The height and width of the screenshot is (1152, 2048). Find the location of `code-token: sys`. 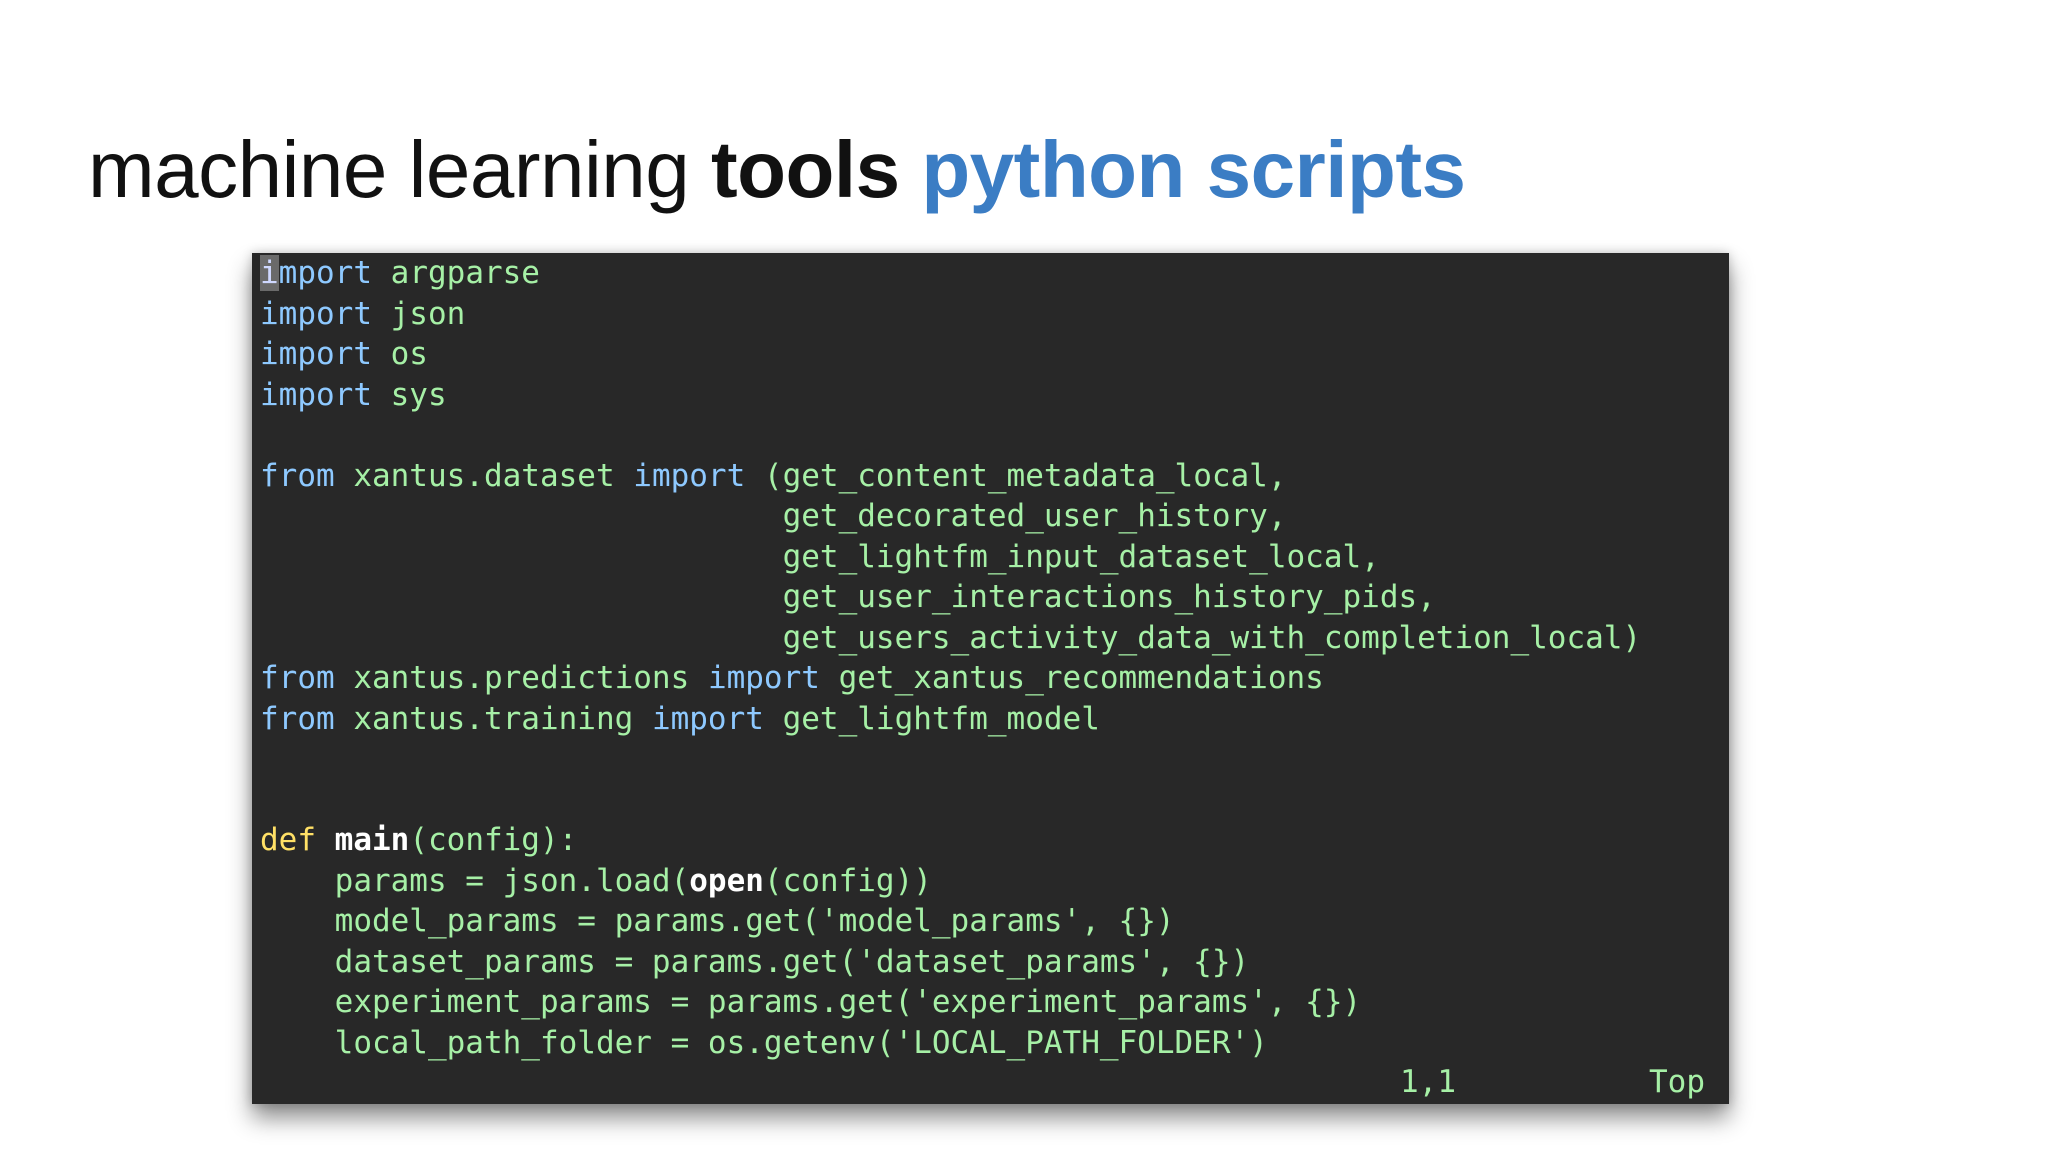

code-token: sys is located at coordinates (409, 394).